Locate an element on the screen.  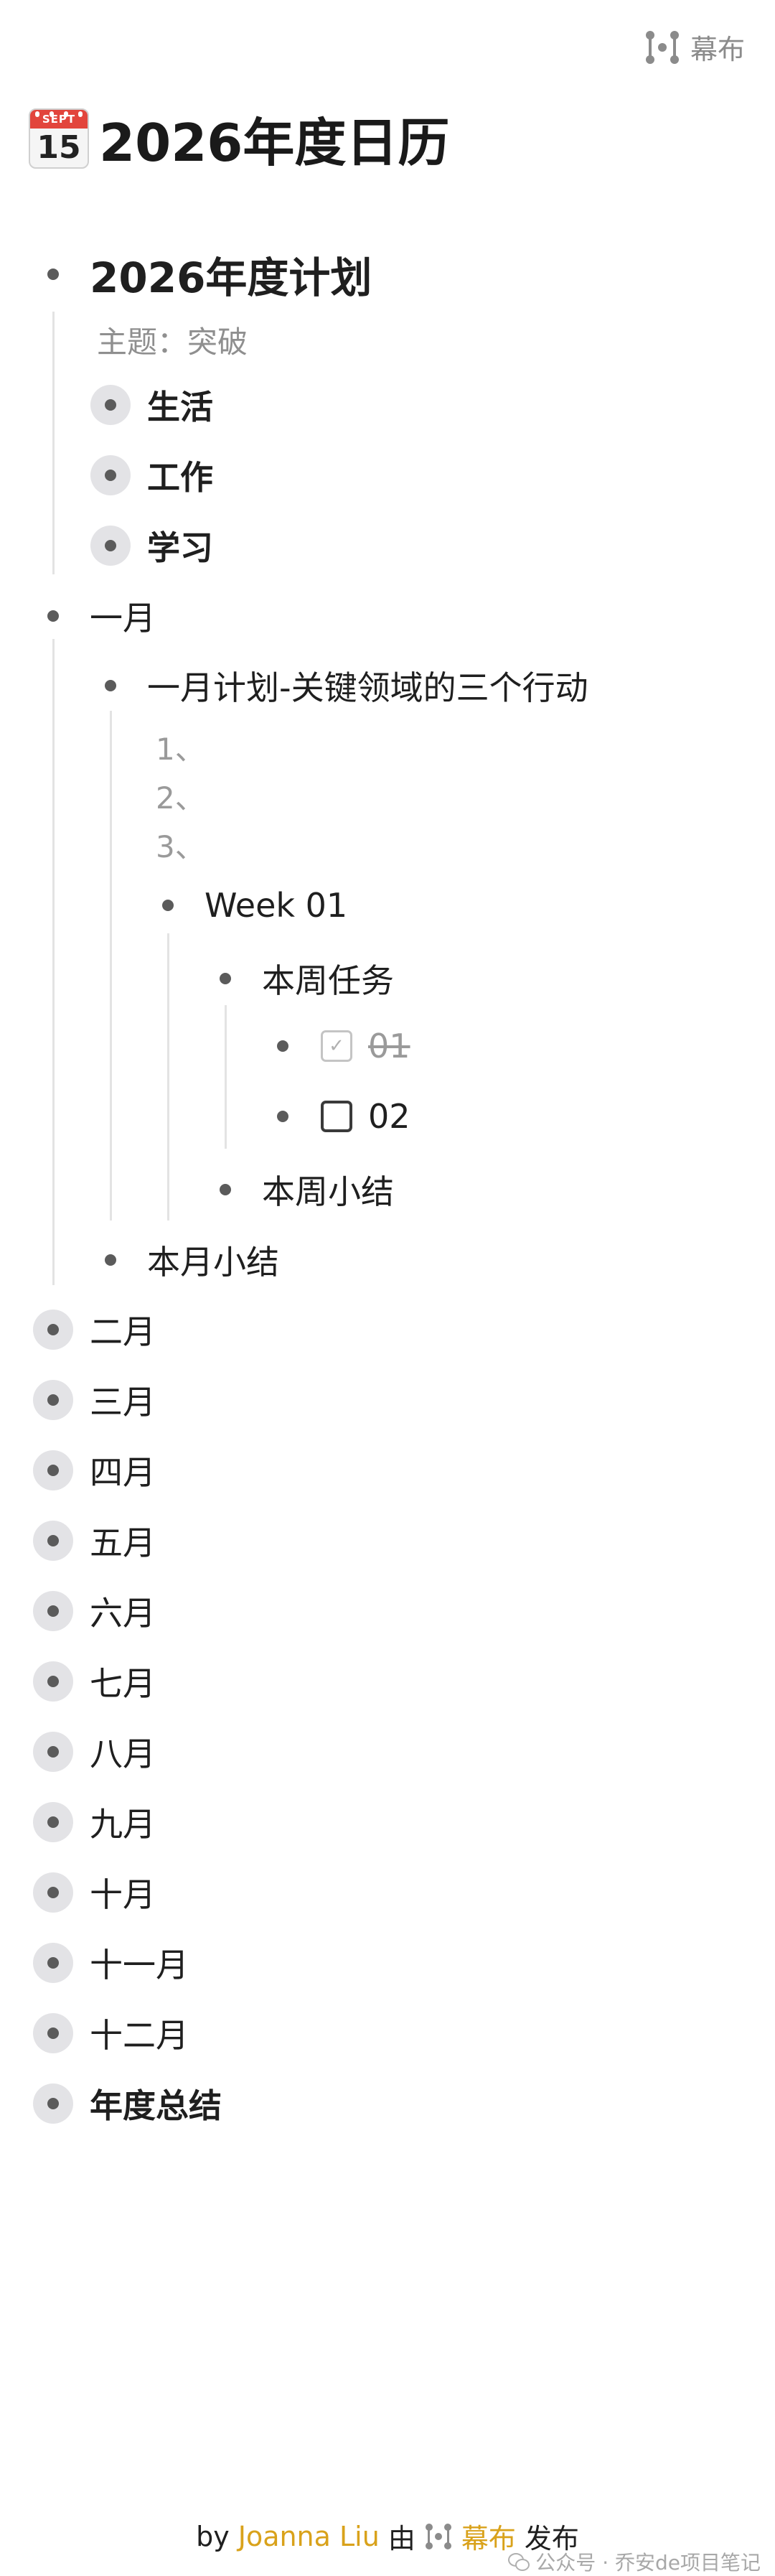
outline-note-text: 主题：突破 is located at coordinates (172, 340).